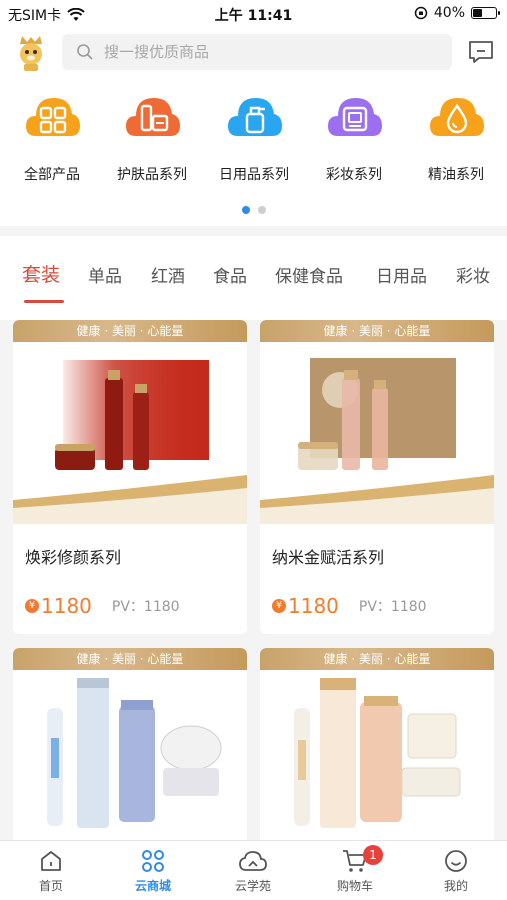 This screenshot has height=900, width=507. I want to click on nav-label: 购物车, so click(354, 886).